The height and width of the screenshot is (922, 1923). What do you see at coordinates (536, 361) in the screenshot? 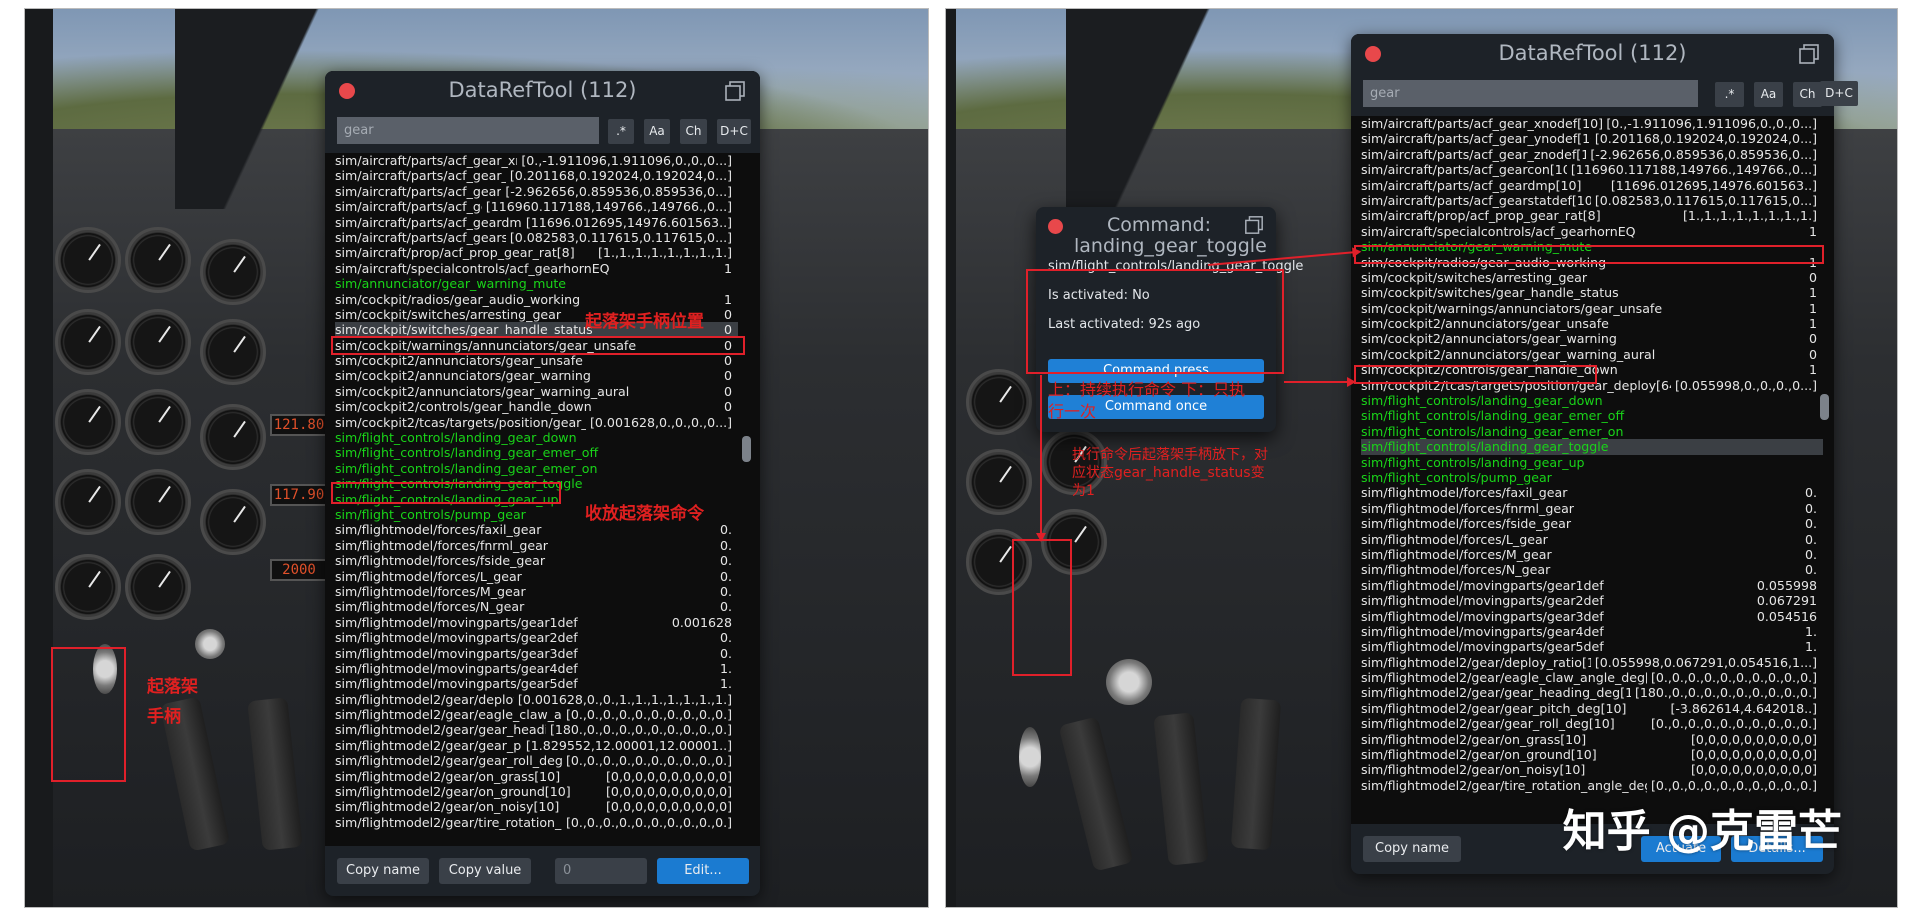
I see `dataref-row: sim/cockpit2/annunciators/gear_unsafe 0` at bounding box center [536, 361].